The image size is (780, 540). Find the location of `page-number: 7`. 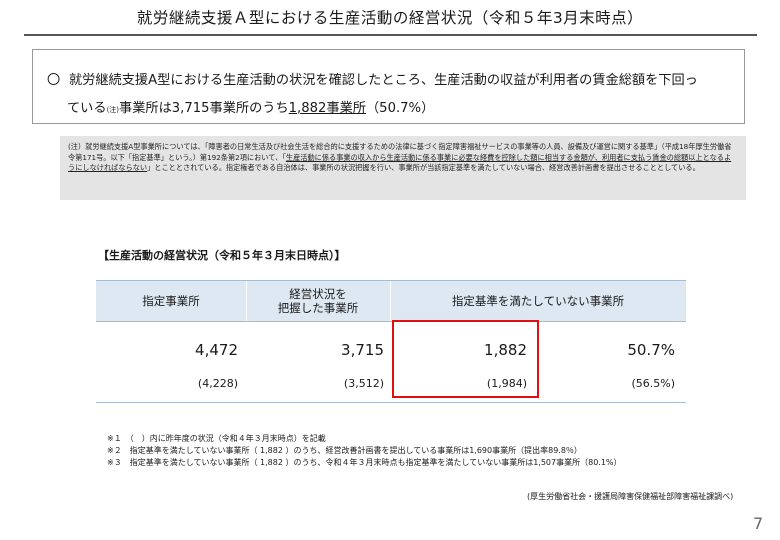

page-number: 7 is located at coordinates (758, 523).